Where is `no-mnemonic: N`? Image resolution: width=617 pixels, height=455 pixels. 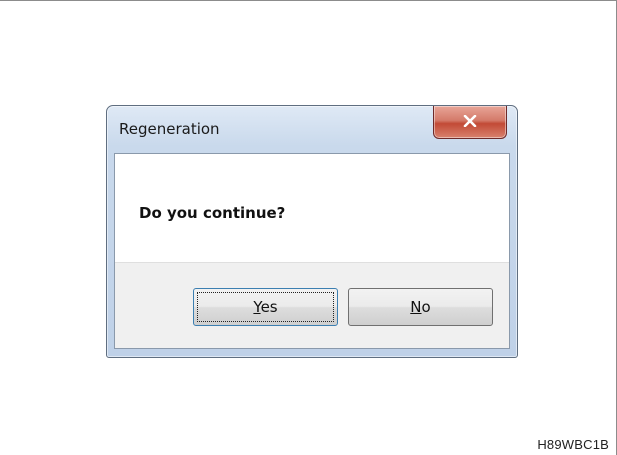
no-mnemonic: N is located at coordinates (416, 307).